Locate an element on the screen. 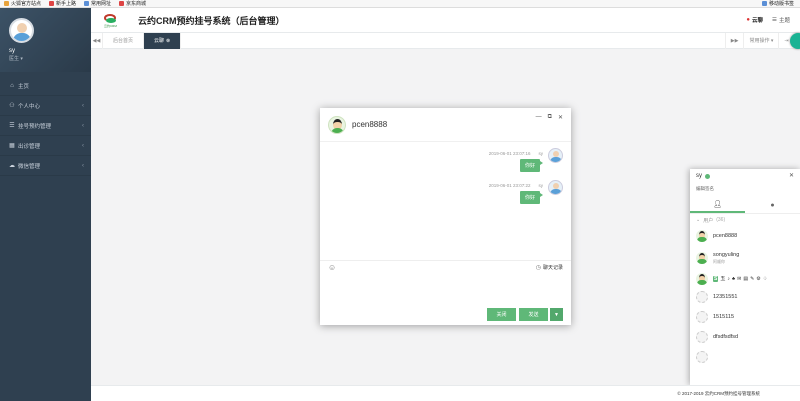 This screenshot has height=401, width=800. tool-icon: ♢ is located at coordinates (765, 279).